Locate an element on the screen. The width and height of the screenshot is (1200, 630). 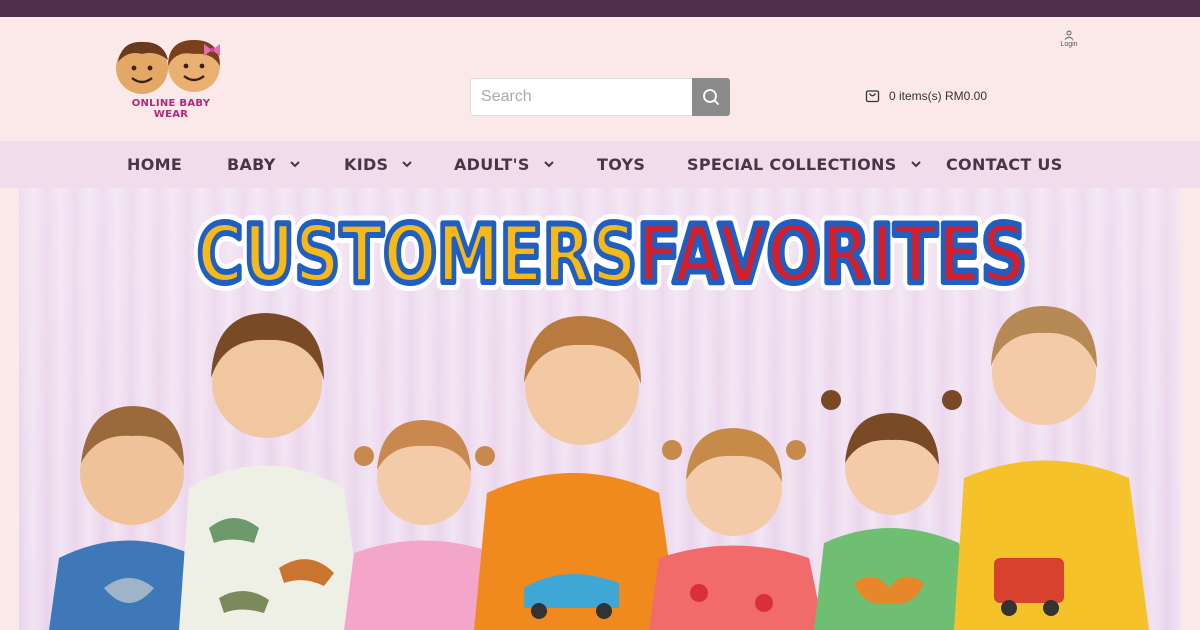
nav-item-label: TOYS is located at coordinates (621, 164).